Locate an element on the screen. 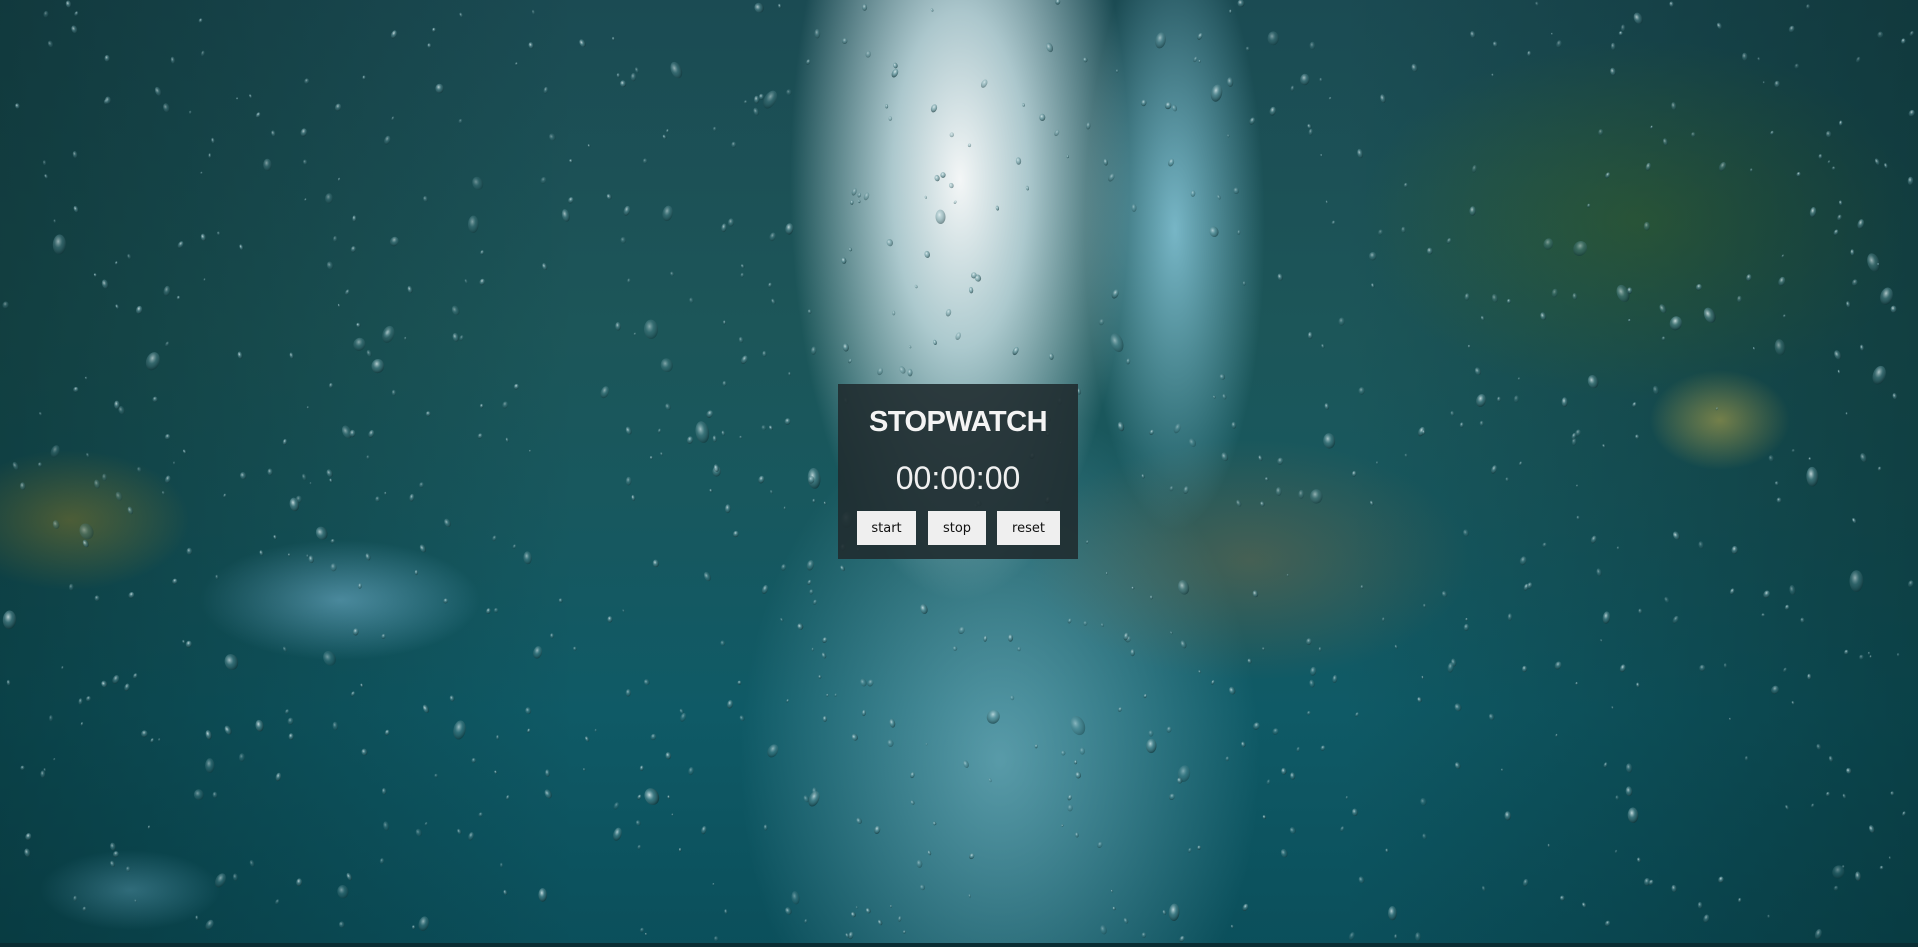 The height and width of the screenshot is (947, 1918). stop-button: stop is located at coordinates (957, 528).